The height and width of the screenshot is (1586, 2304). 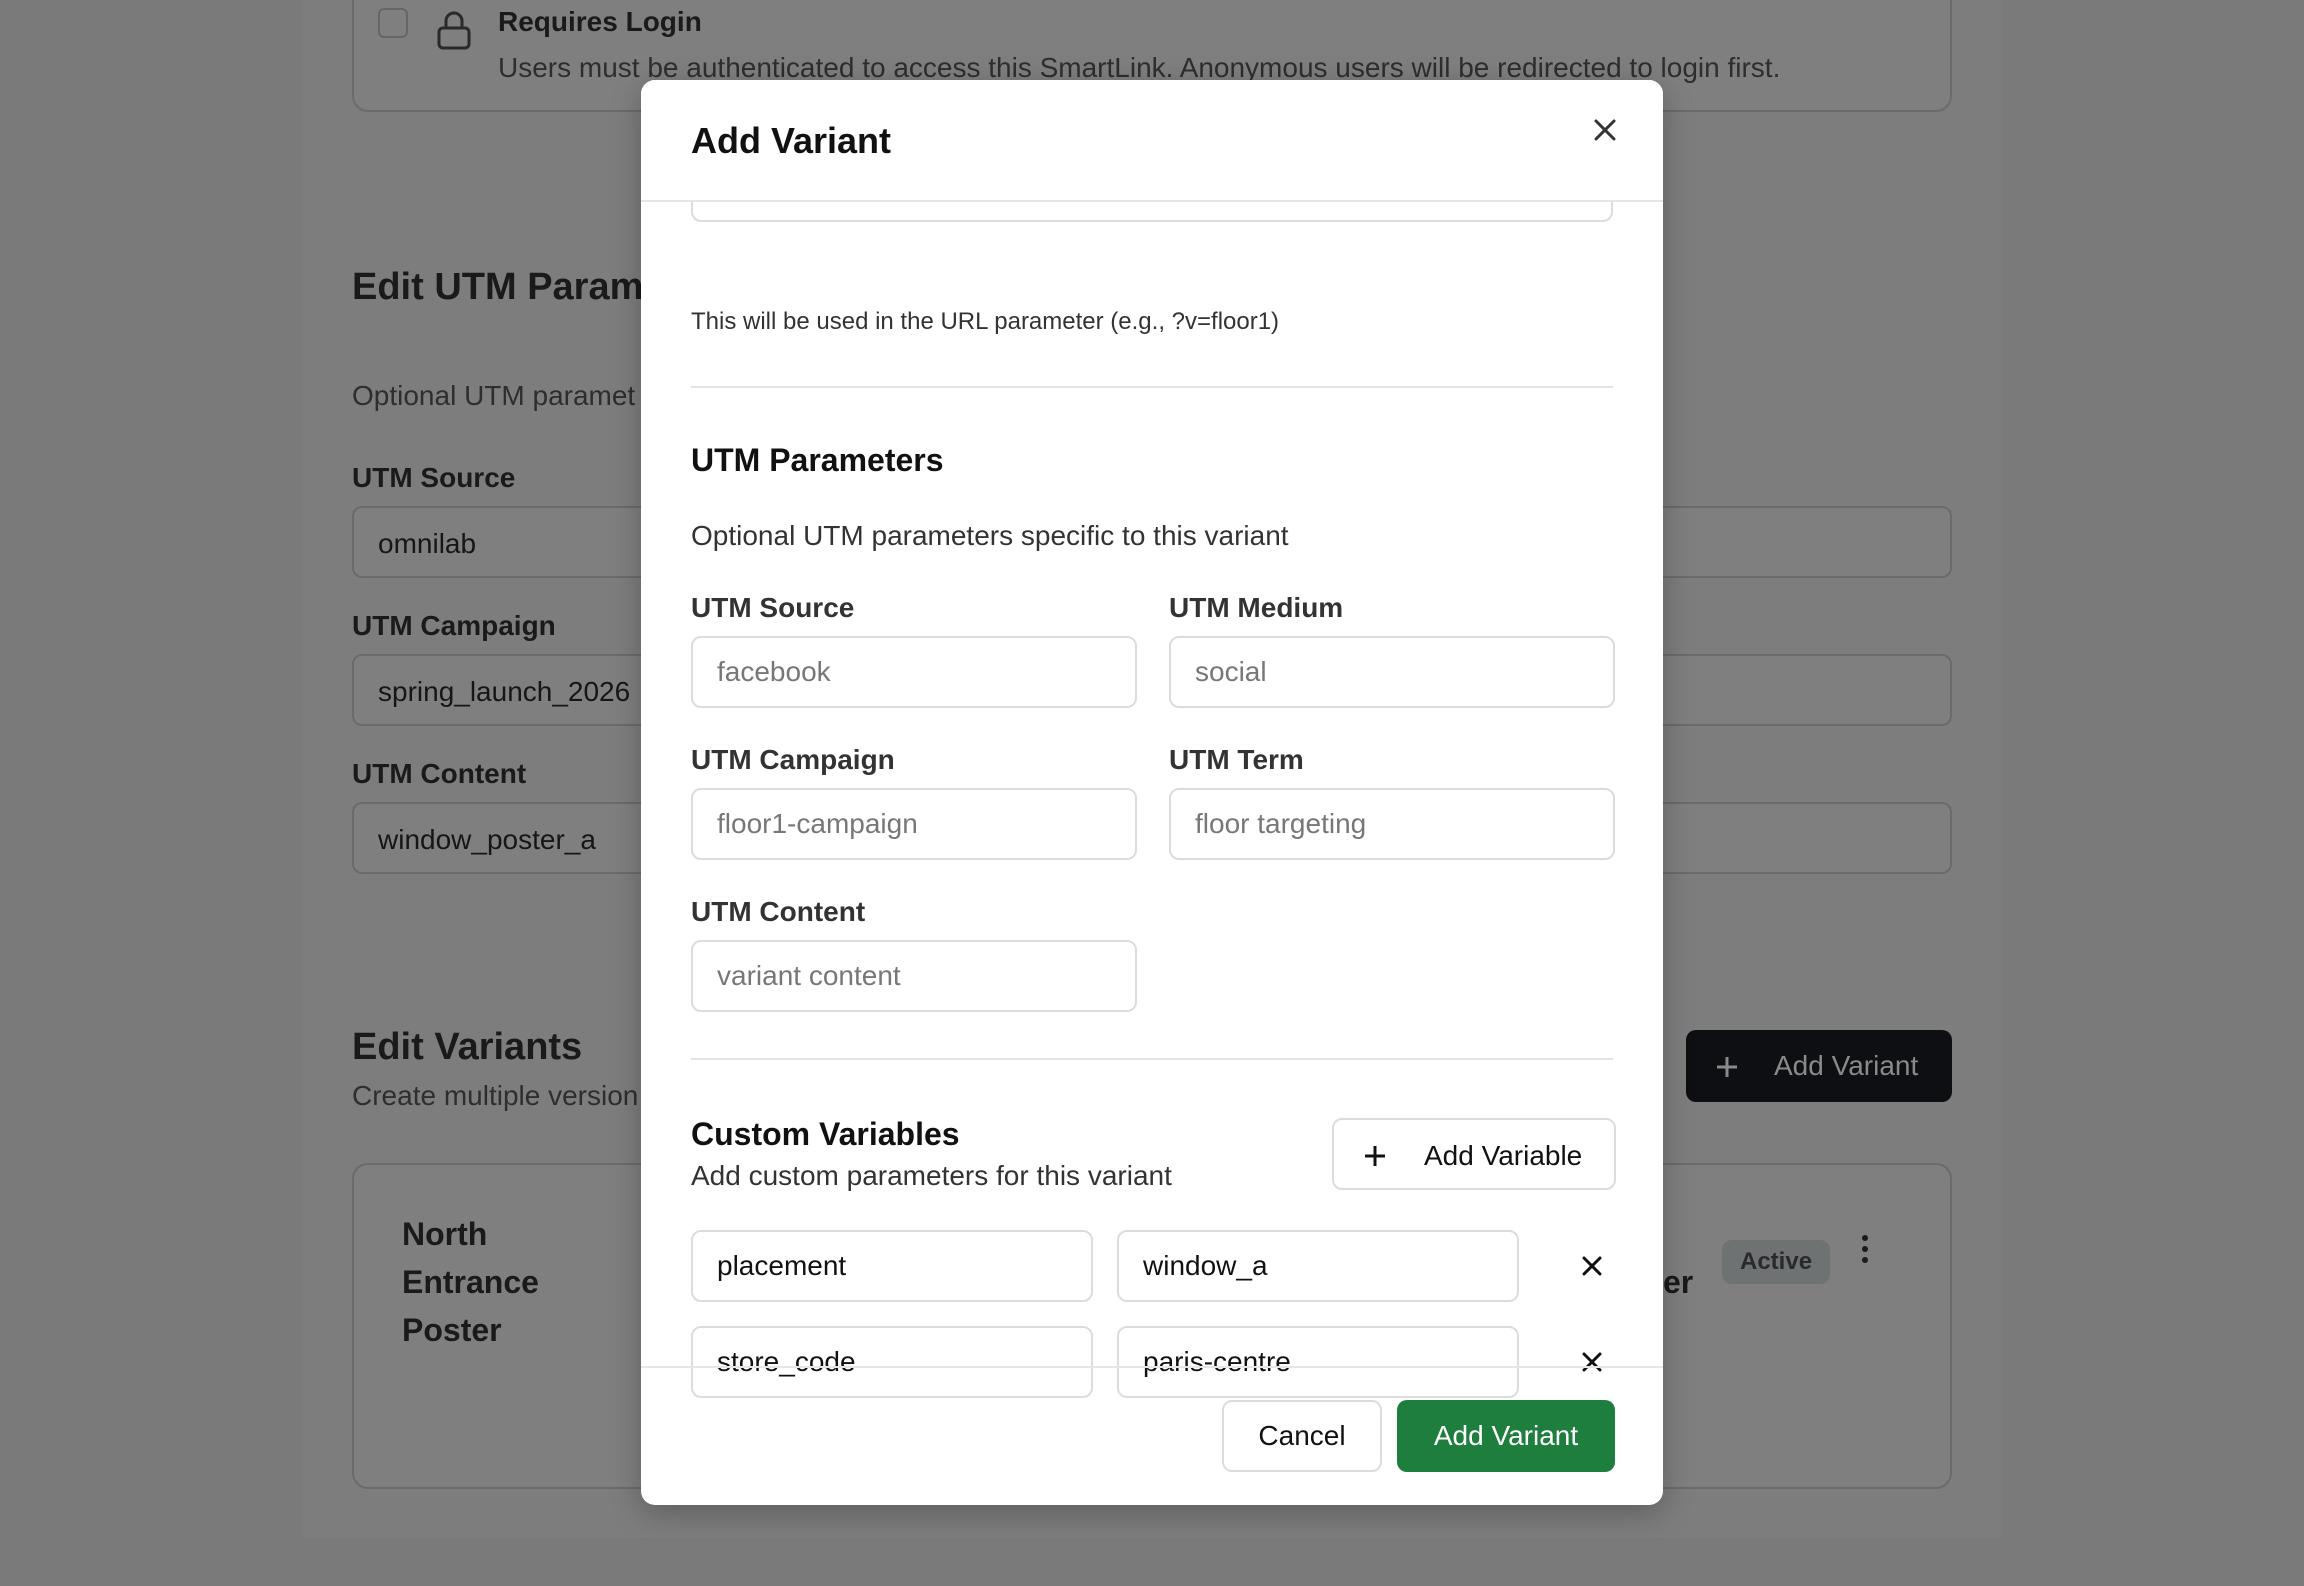 What do you see at coordinates (791, 140) in the screenshot?
I see `modal-title: Add Variant` at bounding box center [791, 140].